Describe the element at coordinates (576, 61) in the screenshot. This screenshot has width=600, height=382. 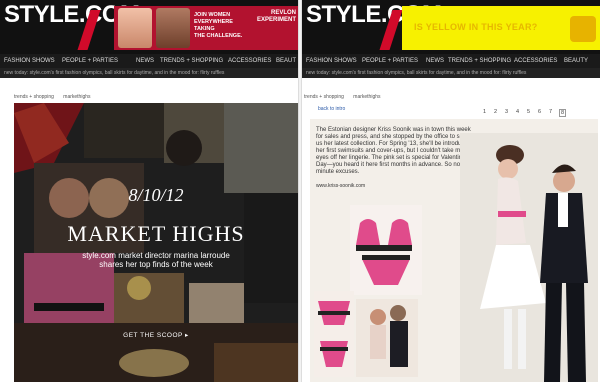
I see `nav-item: BEAUTY` at that location.